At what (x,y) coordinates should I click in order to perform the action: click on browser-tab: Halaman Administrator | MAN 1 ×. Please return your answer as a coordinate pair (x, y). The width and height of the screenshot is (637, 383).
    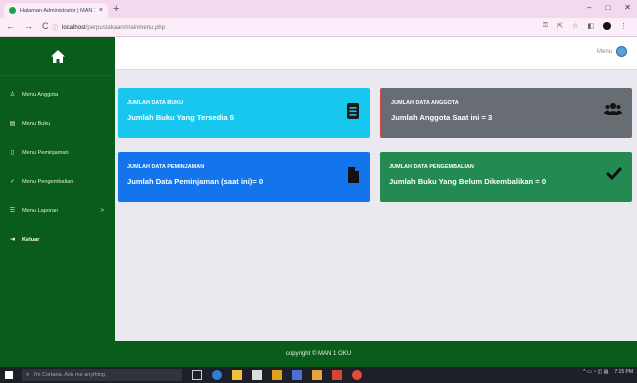
    Looking at the image, I should click on (56, 10).